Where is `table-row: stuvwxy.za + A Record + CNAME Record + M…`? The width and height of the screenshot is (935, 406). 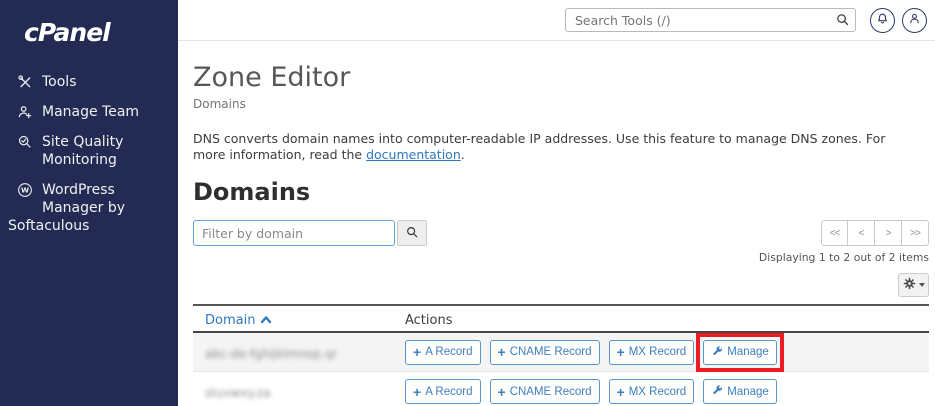 table-row: stuvwxy.za + A Record + CNAME Record + M… is located at coordinates (561, 389).